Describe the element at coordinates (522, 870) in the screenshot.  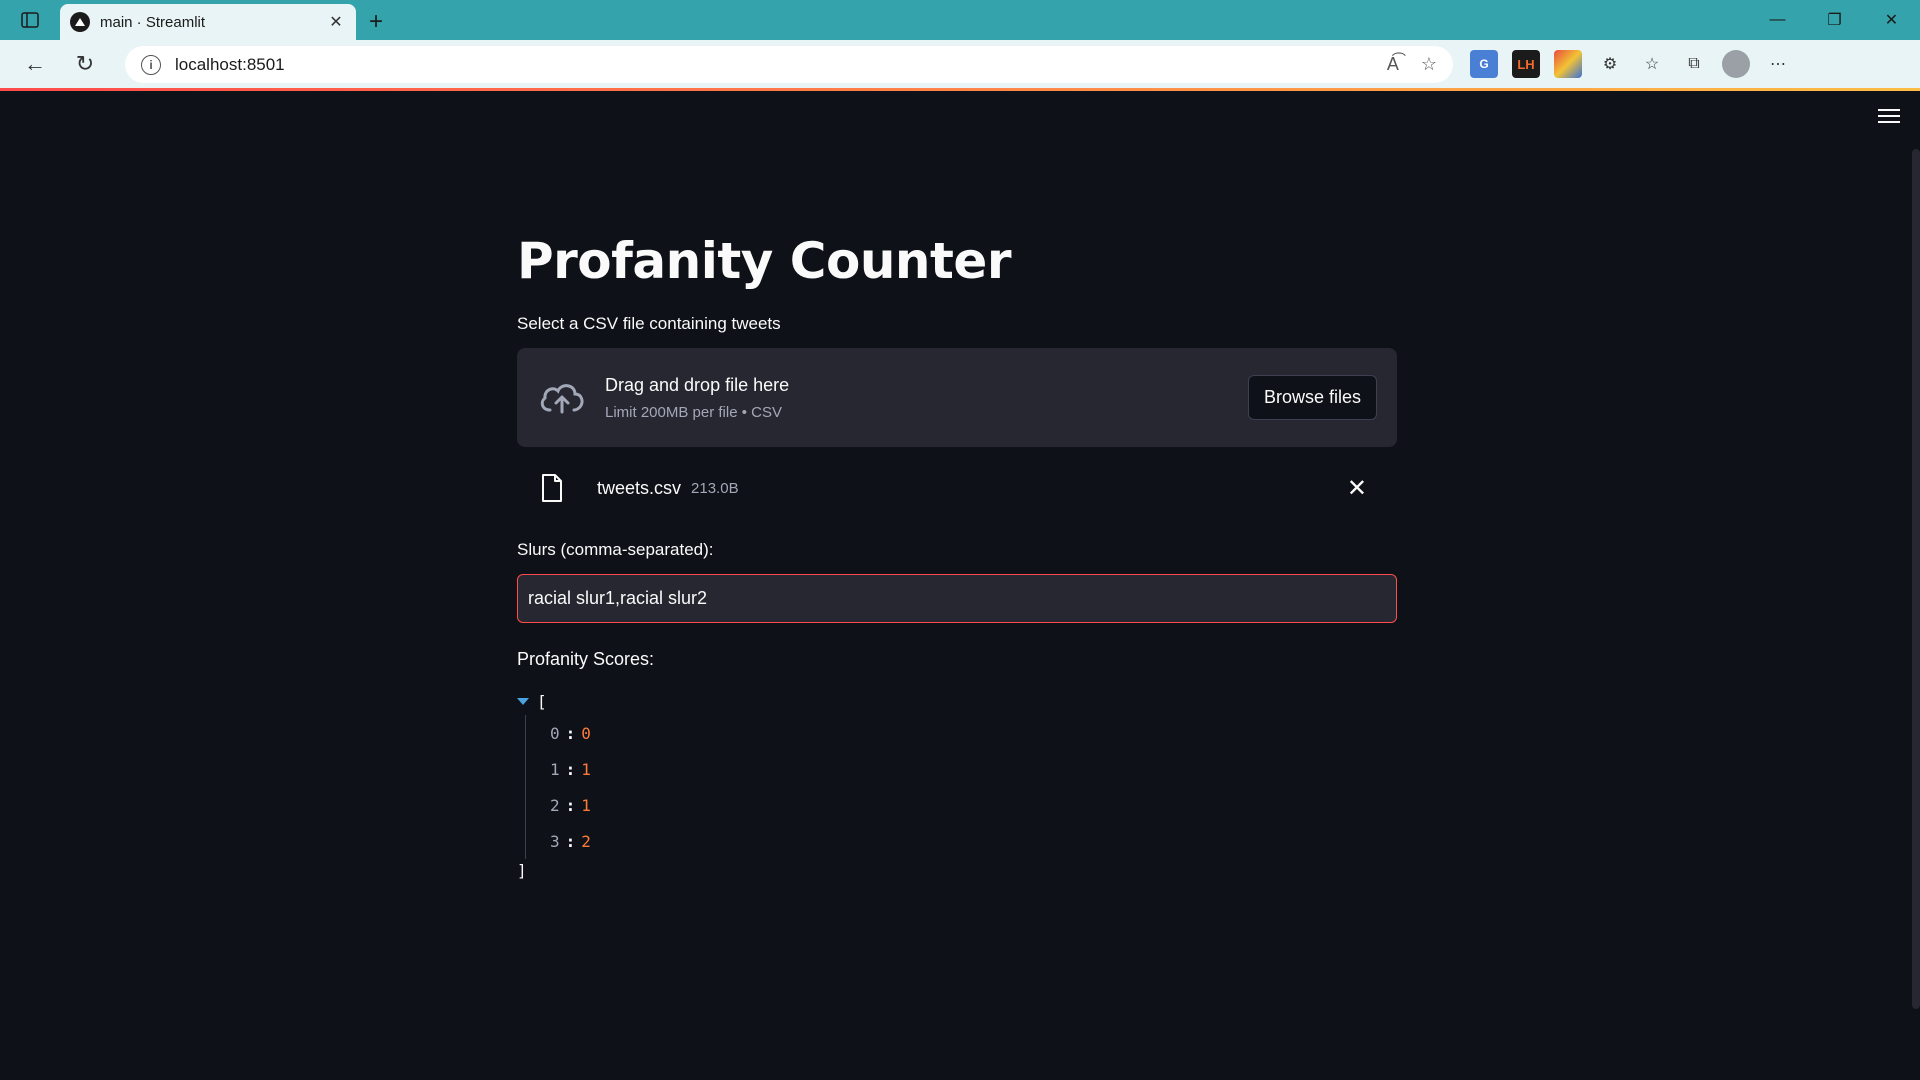
I see `json-close-bracket: ]` at that location.